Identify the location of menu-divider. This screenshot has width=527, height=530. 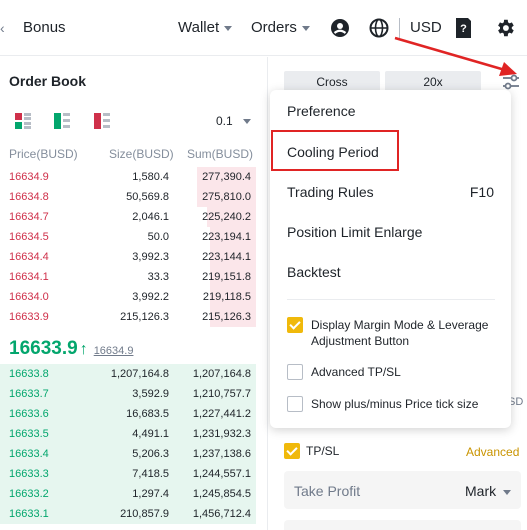
(391, 299).